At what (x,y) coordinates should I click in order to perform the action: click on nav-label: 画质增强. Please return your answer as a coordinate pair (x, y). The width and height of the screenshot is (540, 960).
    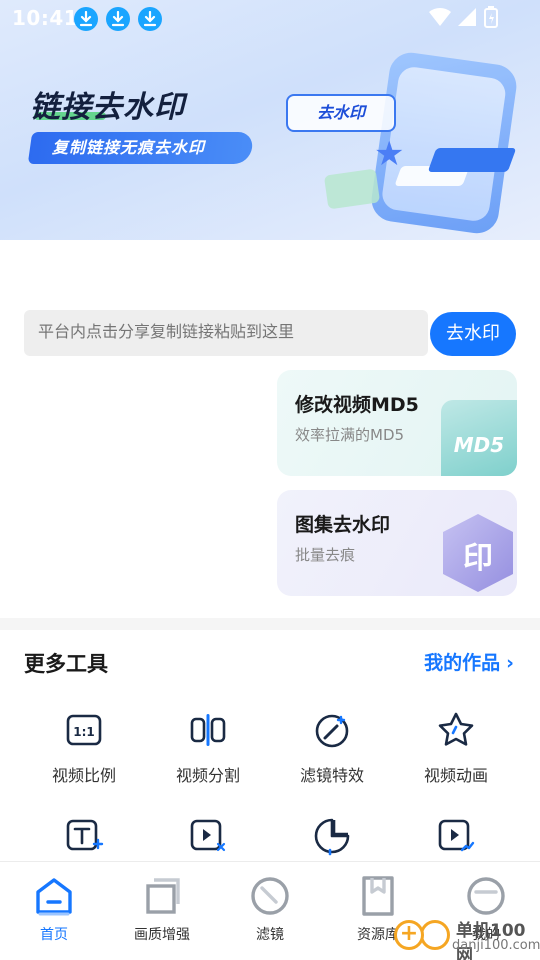
    Looking at the image, I should click on (162, 935).